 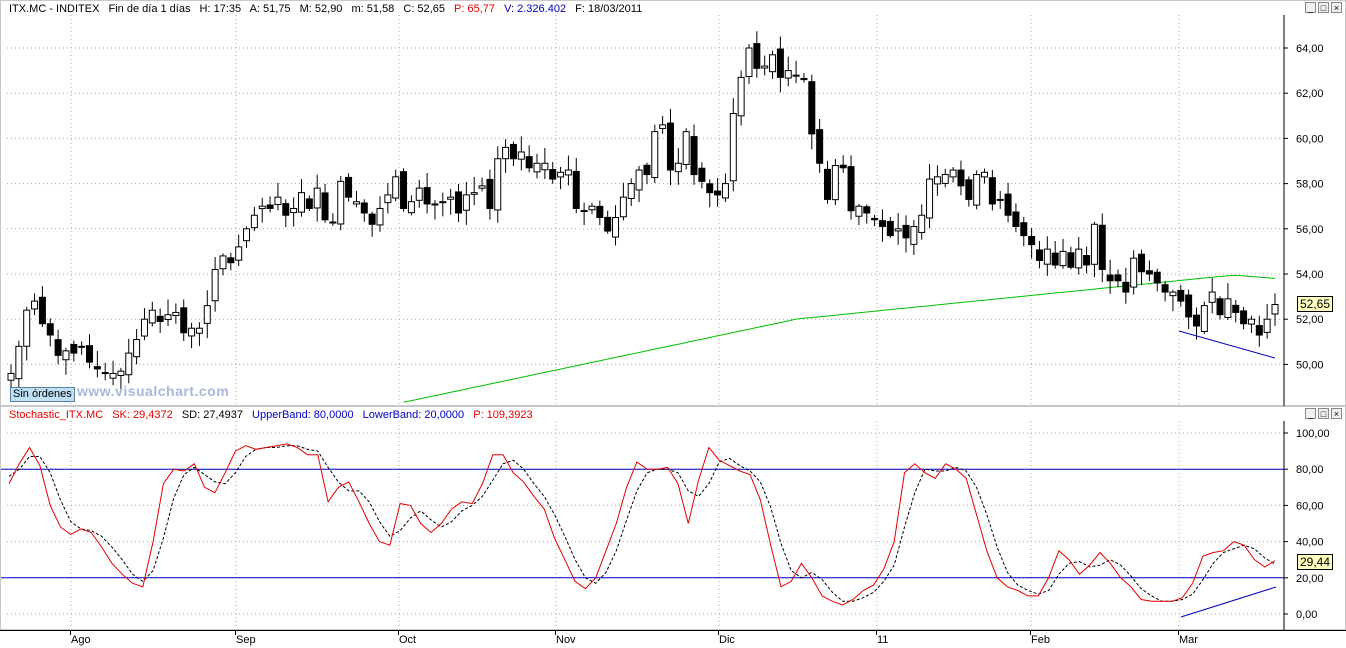 What do you see at coordinates (1310, 506) in the screenshot?
I see `stoch-tick-label: 60,00` at bounding box center [1310, 506].